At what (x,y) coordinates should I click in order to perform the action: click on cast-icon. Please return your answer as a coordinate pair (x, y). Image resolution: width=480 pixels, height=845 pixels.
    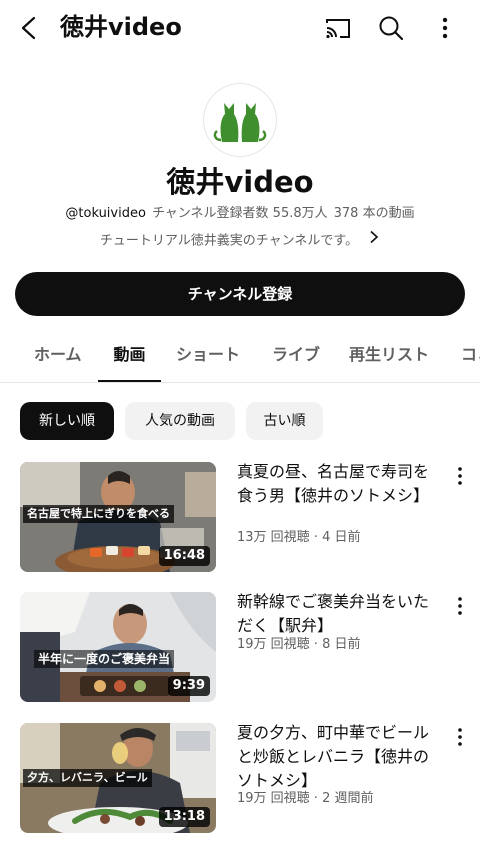
    Looking at the image, I should click on (338, 28).